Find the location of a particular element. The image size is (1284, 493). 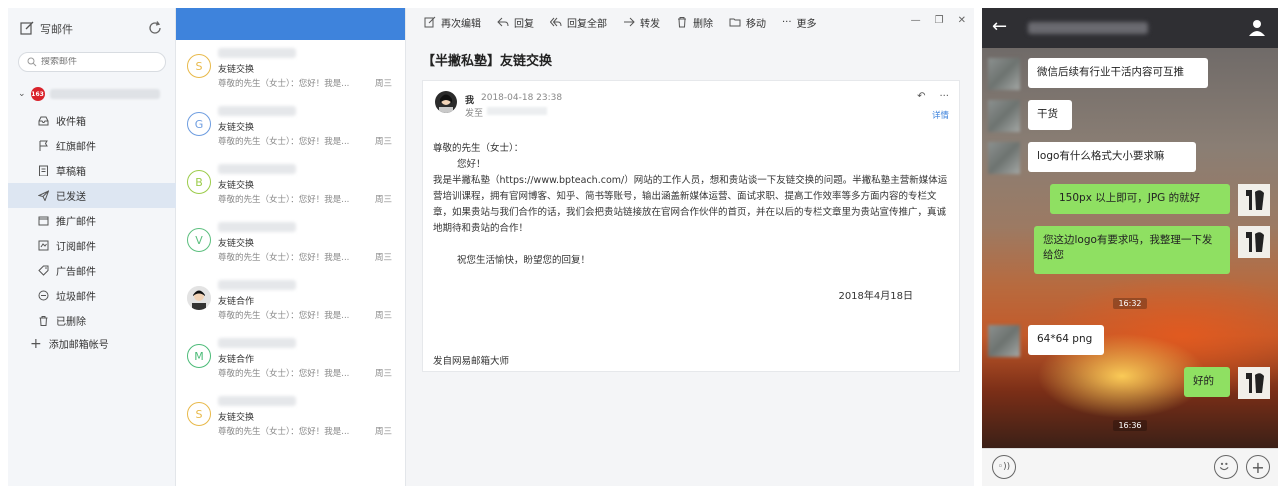

refresh-icon is located at coordinates (155, 28).